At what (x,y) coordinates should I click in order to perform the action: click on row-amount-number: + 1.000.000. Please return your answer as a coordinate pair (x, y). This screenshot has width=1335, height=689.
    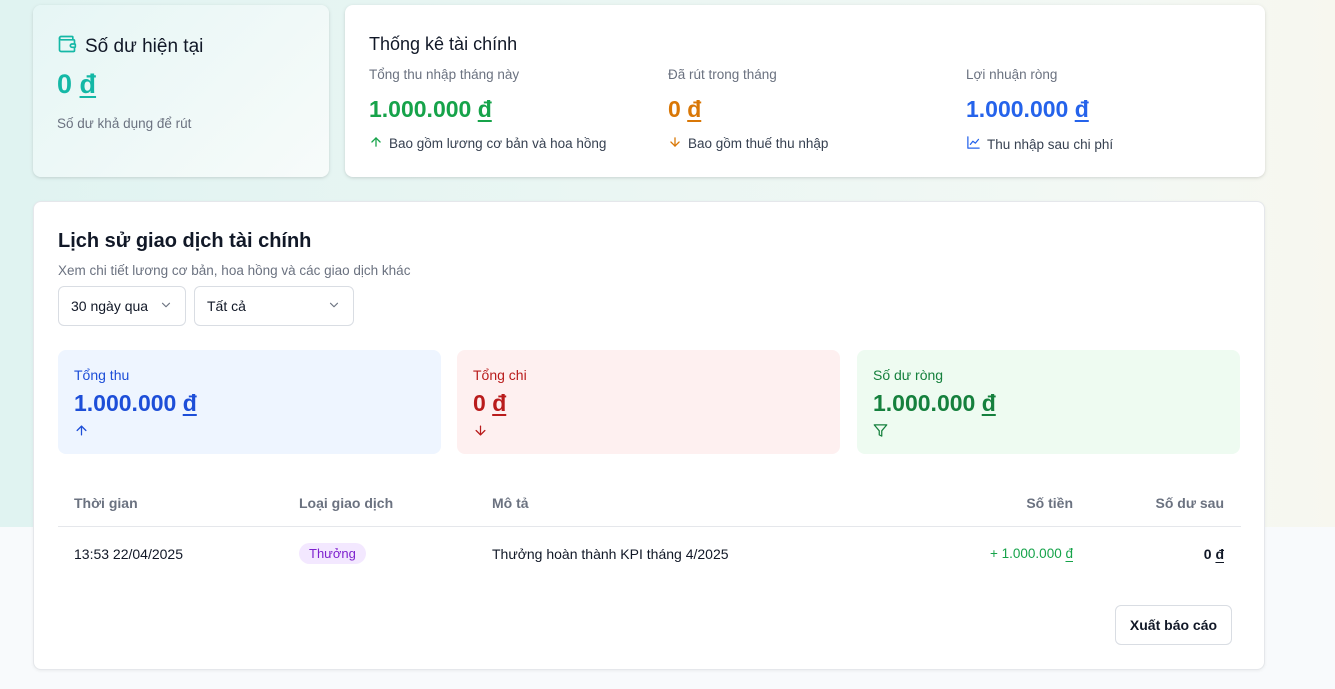
    Looking at the image, I should click on (1026, 553).